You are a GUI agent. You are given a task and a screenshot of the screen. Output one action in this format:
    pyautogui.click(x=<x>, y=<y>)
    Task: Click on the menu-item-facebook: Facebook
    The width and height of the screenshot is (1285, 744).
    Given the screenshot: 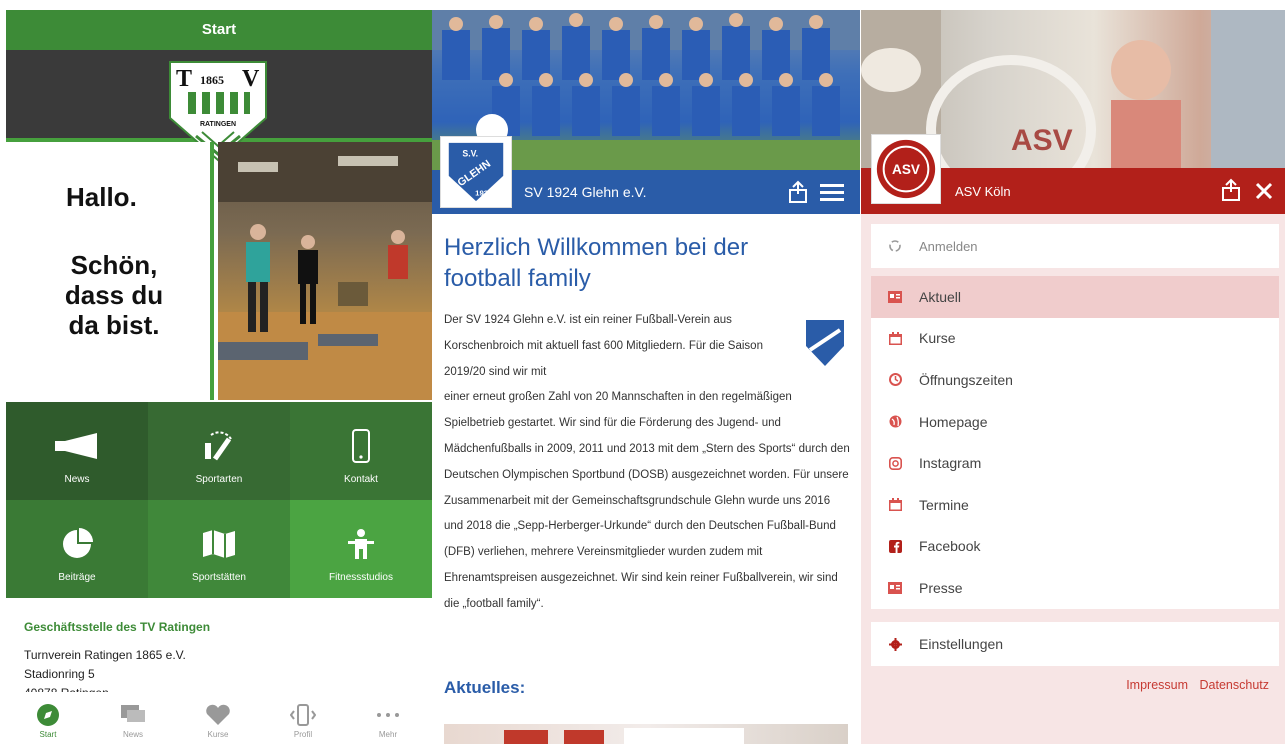 What is the action you would take?
    pyautogui.click(x=1075, y=547)
    